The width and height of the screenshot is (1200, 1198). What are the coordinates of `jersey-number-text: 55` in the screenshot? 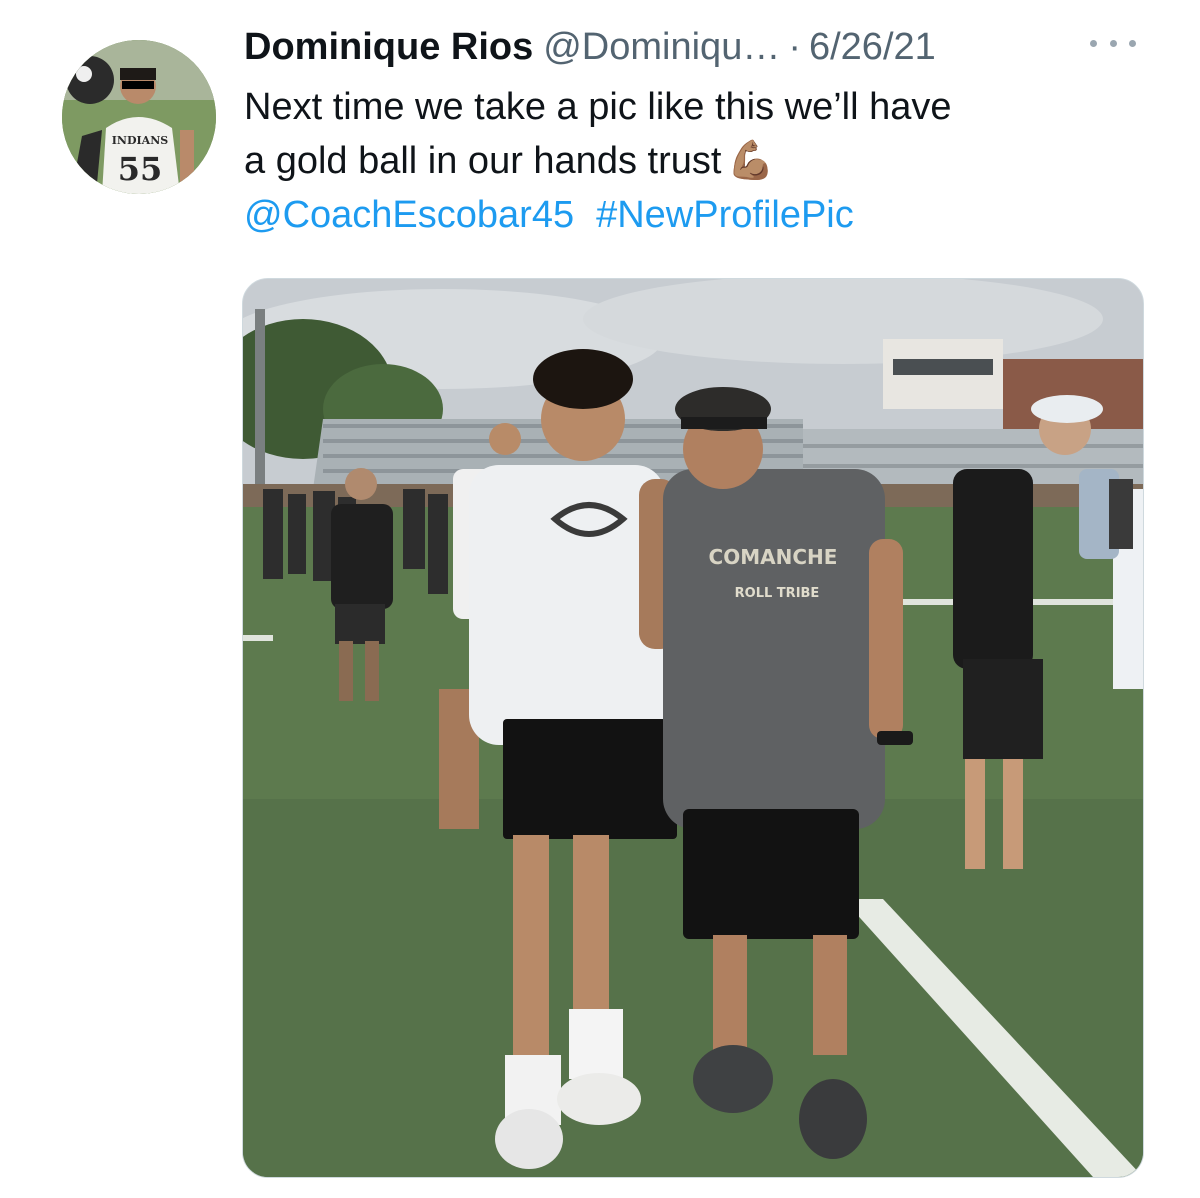 It's located at (140, 169).